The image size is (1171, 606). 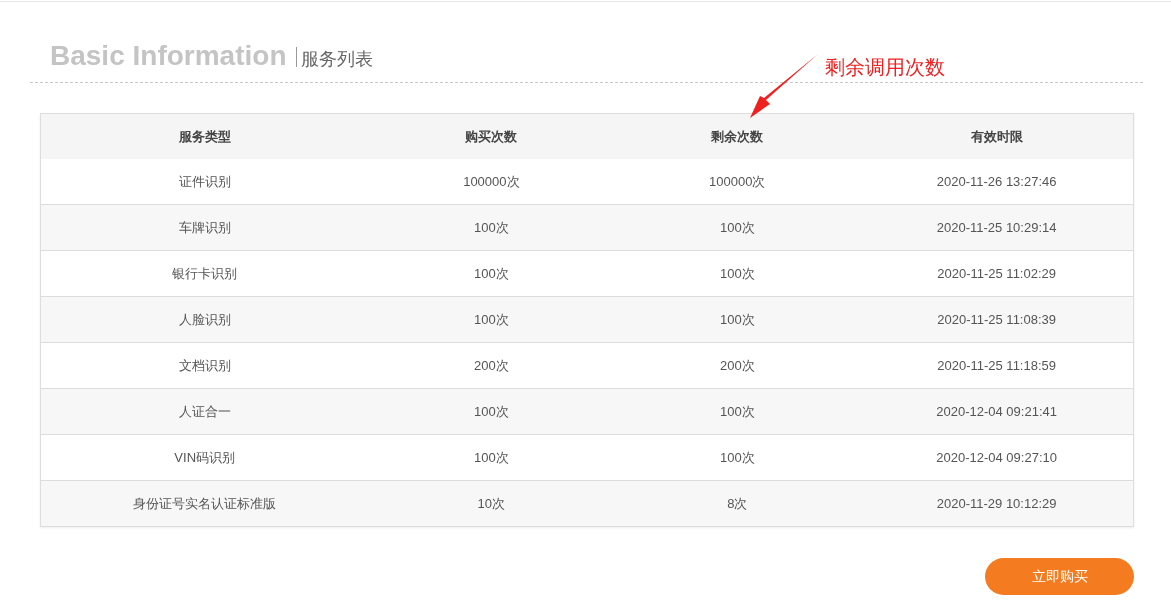 I want to click on page-subtitle: 服务列表, so click(x=337, y=59).